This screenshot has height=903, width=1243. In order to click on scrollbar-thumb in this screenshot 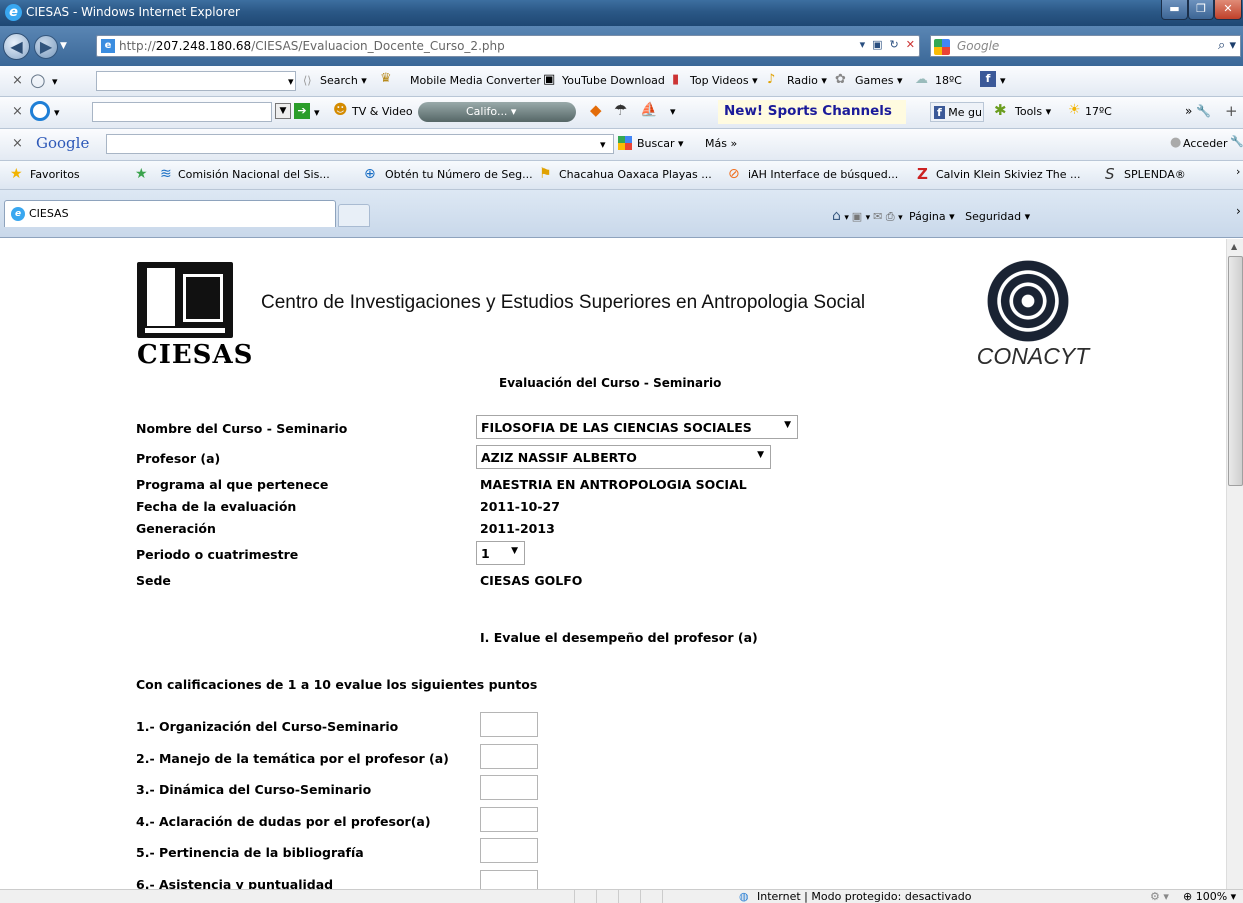, I will do `click(1235, 371)`.